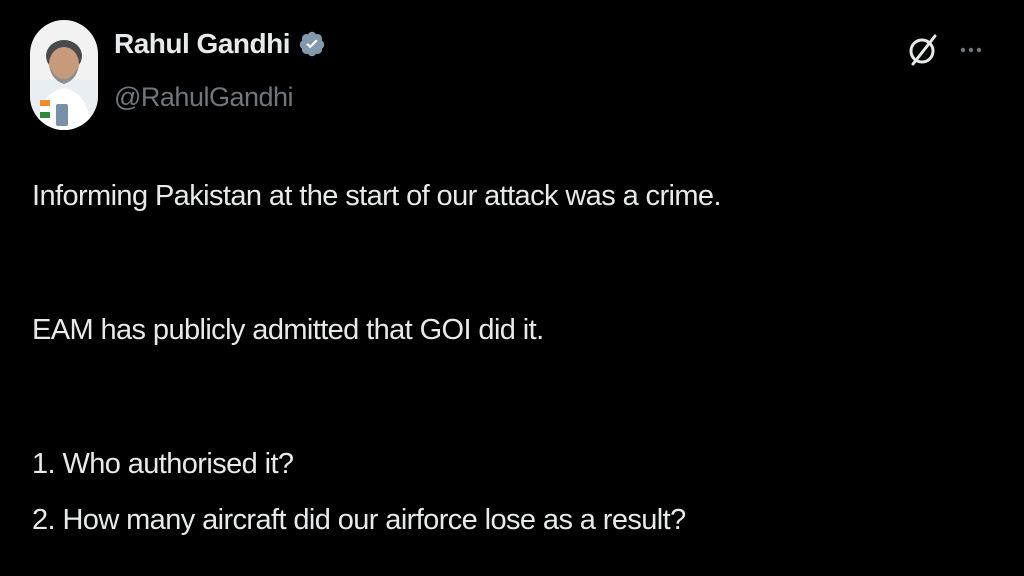  What do you see at coordinates (220, 68) in the screenshot?
I see `tweet-header: Rahul Gandhi @RahulGandhi` at bounding box center [220, 68].